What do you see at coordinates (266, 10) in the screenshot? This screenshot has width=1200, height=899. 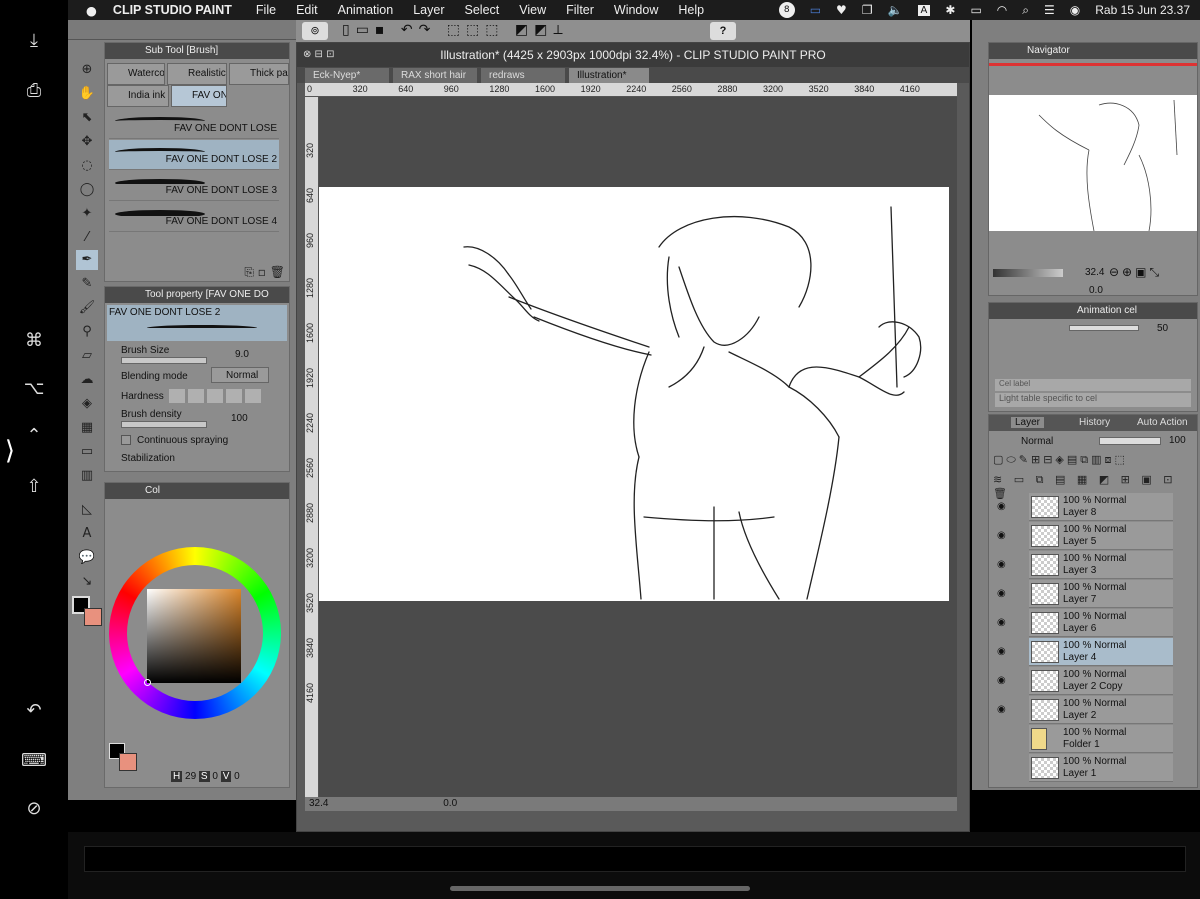 I see `menu-file: File` at bounding box center [266, 10].